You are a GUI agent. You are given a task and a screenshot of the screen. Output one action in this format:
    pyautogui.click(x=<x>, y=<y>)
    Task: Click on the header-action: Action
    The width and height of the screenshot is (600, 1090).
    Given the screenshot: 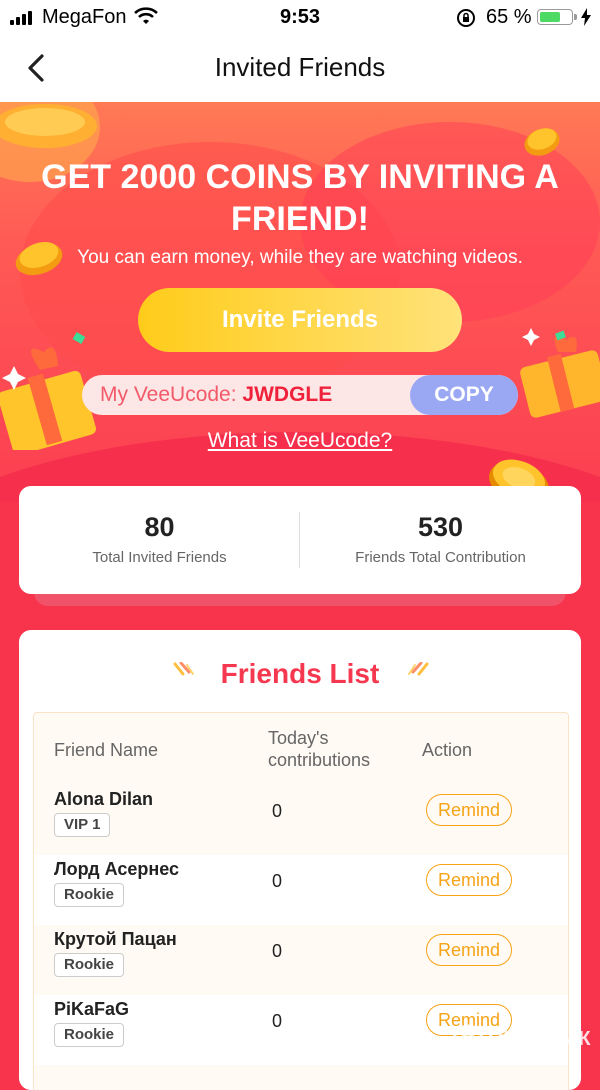 What is the action you would take?
    pyautogui.click(x=447, y=750)
    